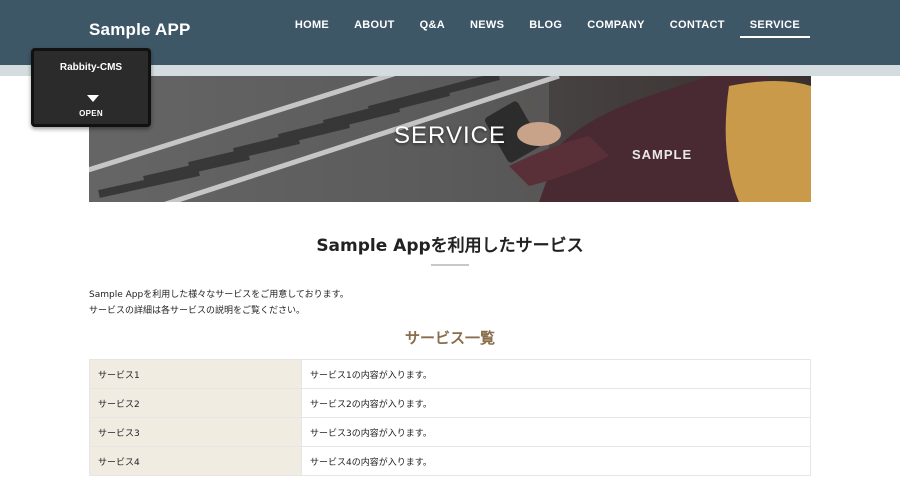  I want to click on service-description: サービス3の内容が入ります。, so click(556, 432).